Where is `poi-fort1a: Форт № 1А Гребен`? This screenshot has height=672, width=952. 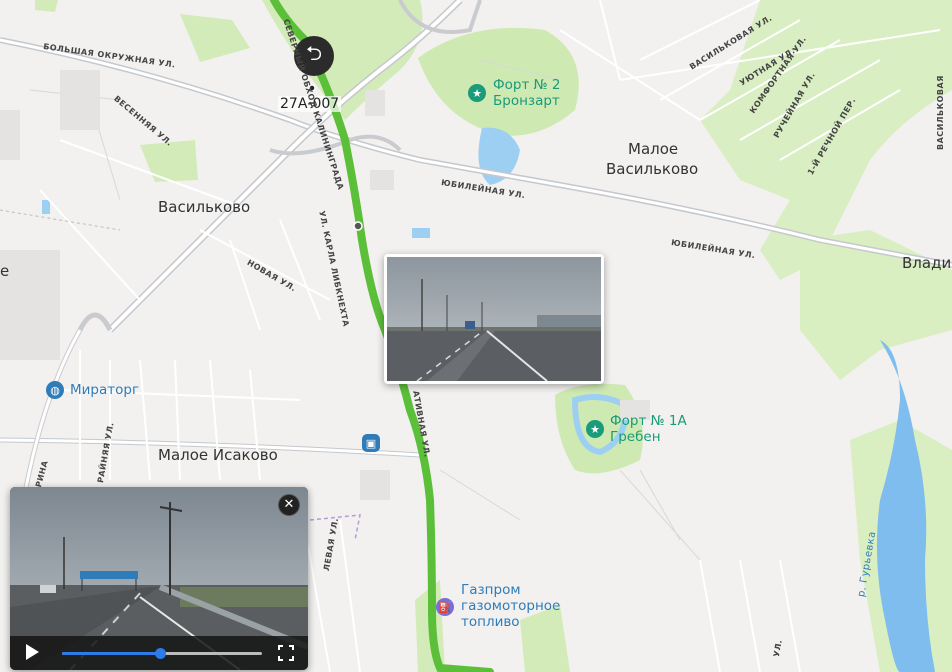 poi-fort1a: Форт № 1А Гребен is located at coordinates (648, 429).